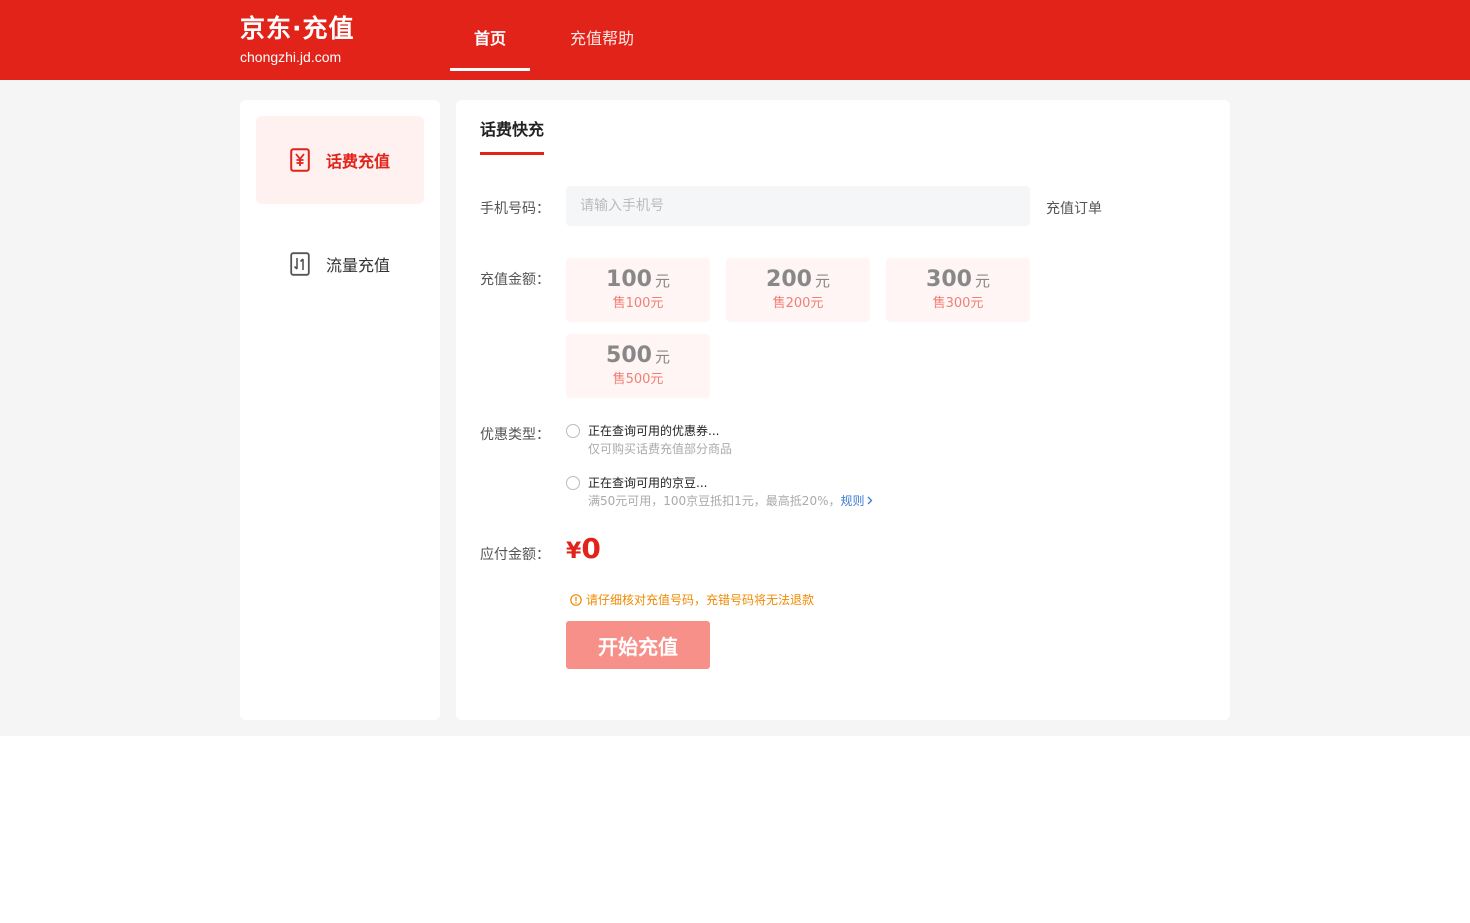 Image resolution: width=1470 pixels, height=923 pixels. I want to click on warning-icon, so click(576, 600).